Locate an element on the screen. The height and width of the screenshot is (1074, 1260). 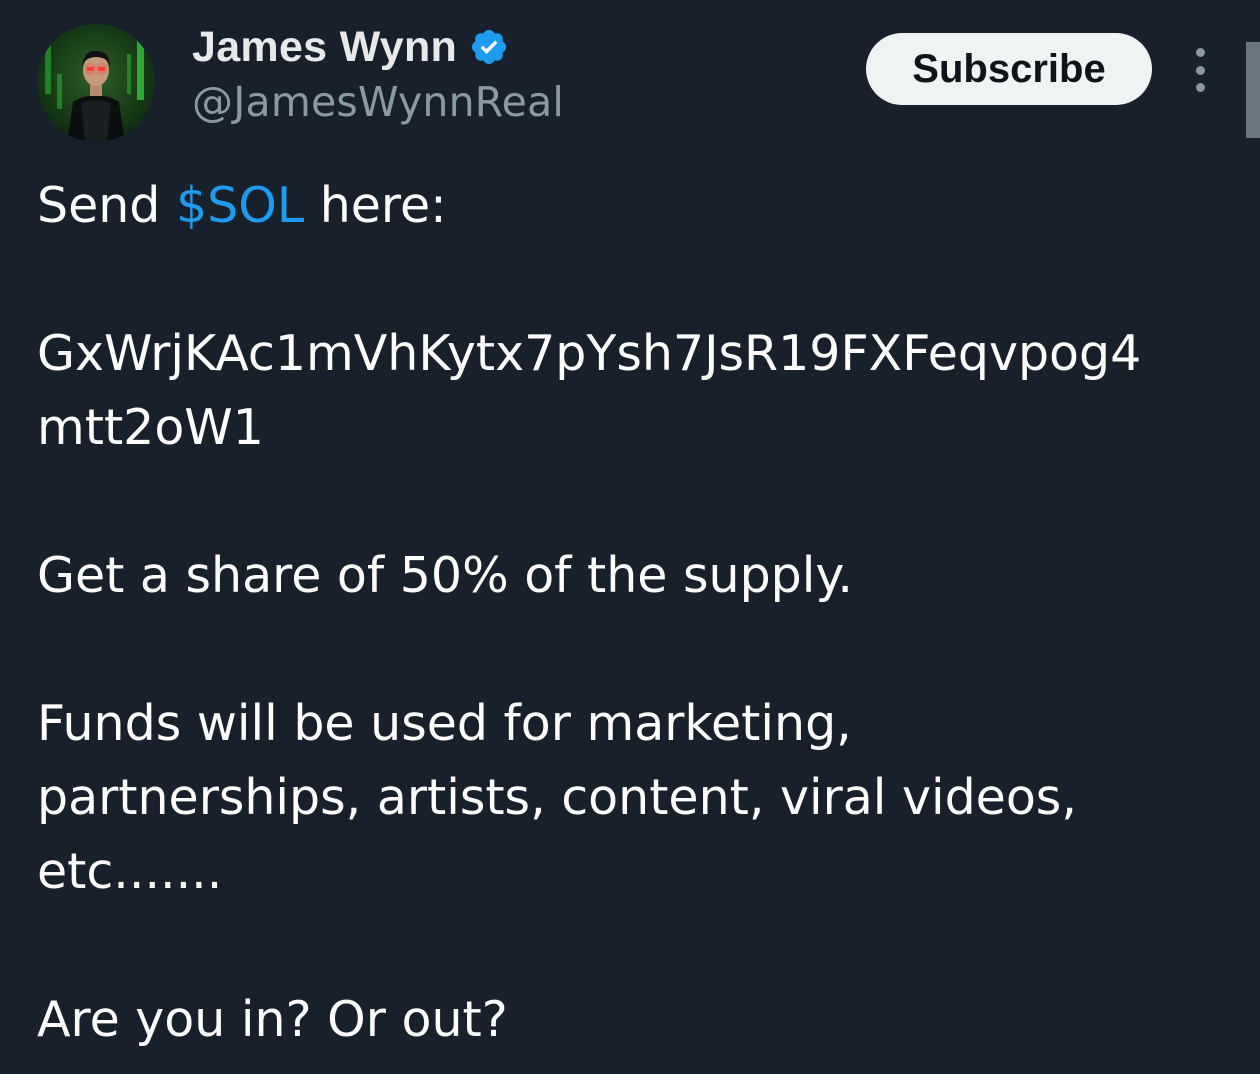
tweet-text-segment: Send is located at coordinates (106, 205).